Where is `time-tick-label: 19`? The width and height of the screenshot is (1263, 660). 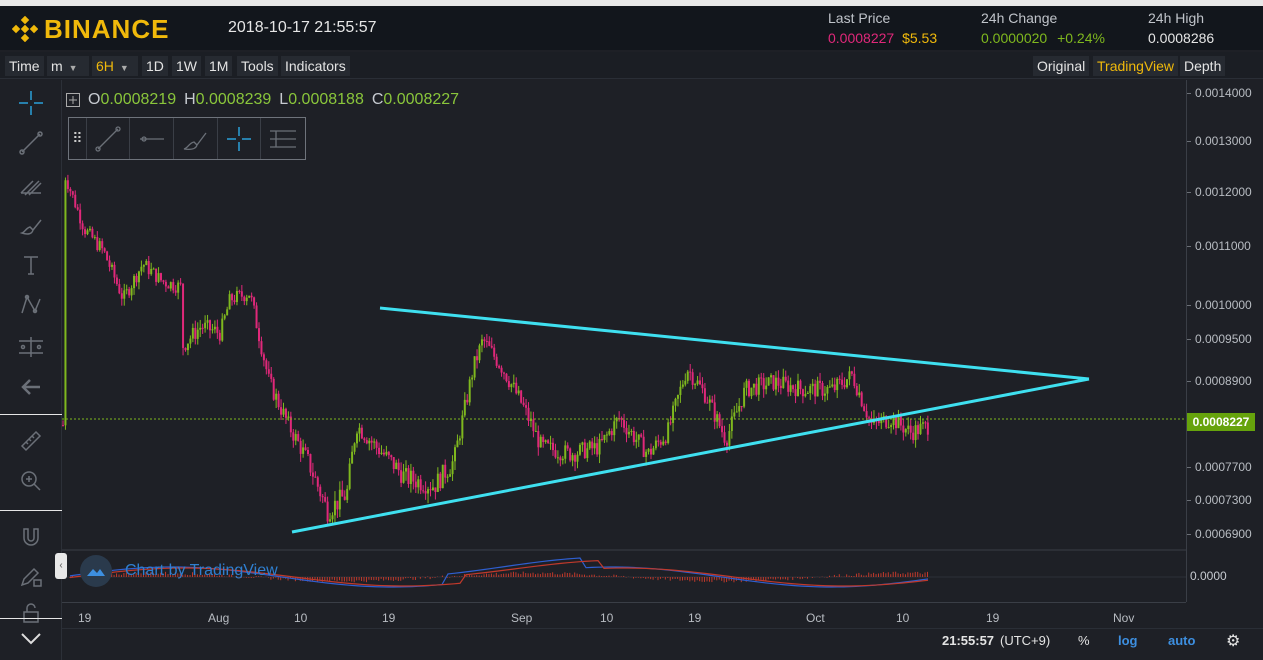
time-tick-label: 19 is located at coordinates (389, 618).